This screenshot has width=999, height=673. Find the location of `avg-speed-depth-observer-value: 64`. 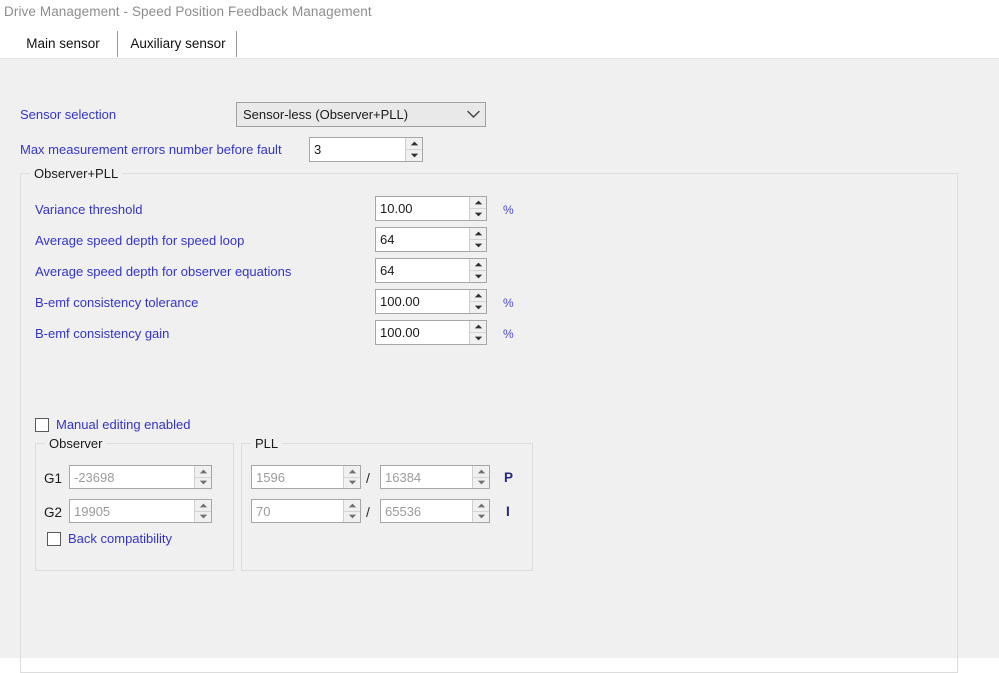

avg-speed-depth-observer-value: 64 is located at coordinates (387, 270).